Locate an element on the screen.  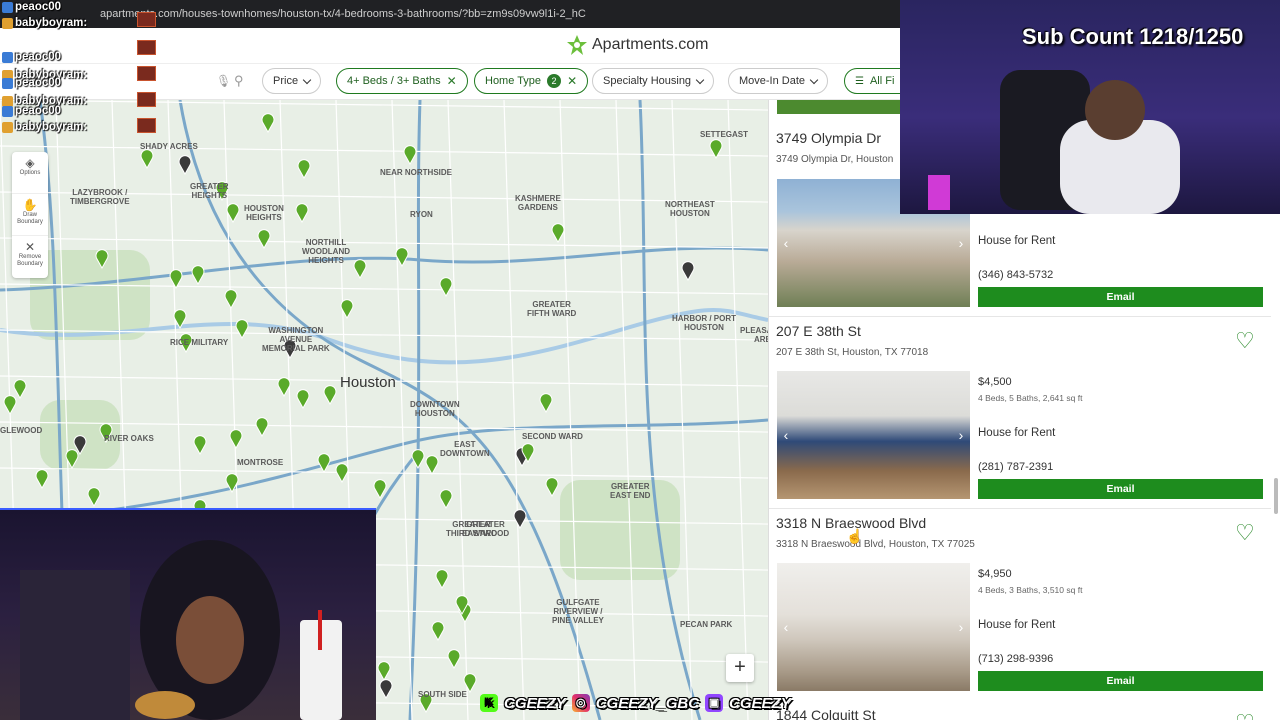
specialty-housing-filter: Specialty Housing is located at coordinates (653, 81).